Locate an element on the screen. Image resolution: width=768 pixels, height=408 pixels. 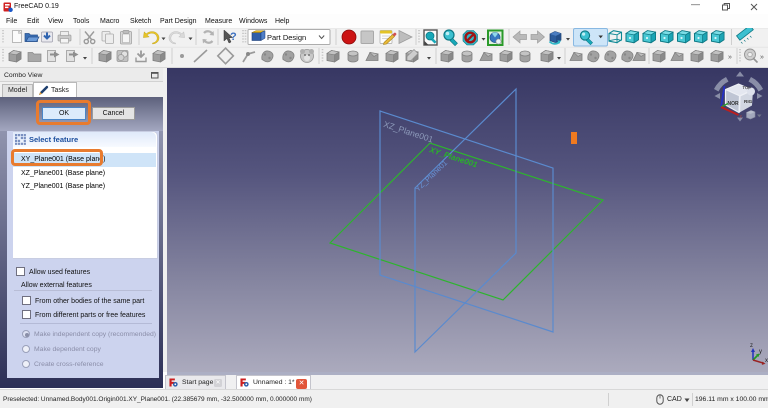
svg-text: y is located at coordinates (760, 352).